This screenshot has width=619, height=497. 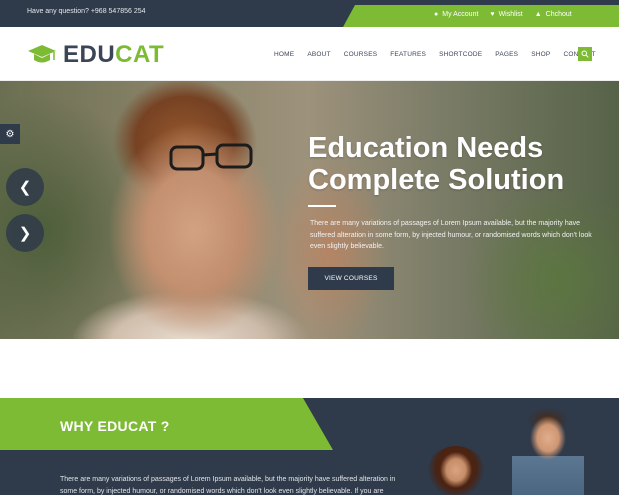 What do you see at coordinates (506, 54) in the screenshot?
I see `nav-item-pages: PAGES` at bounding box center [506, 54].